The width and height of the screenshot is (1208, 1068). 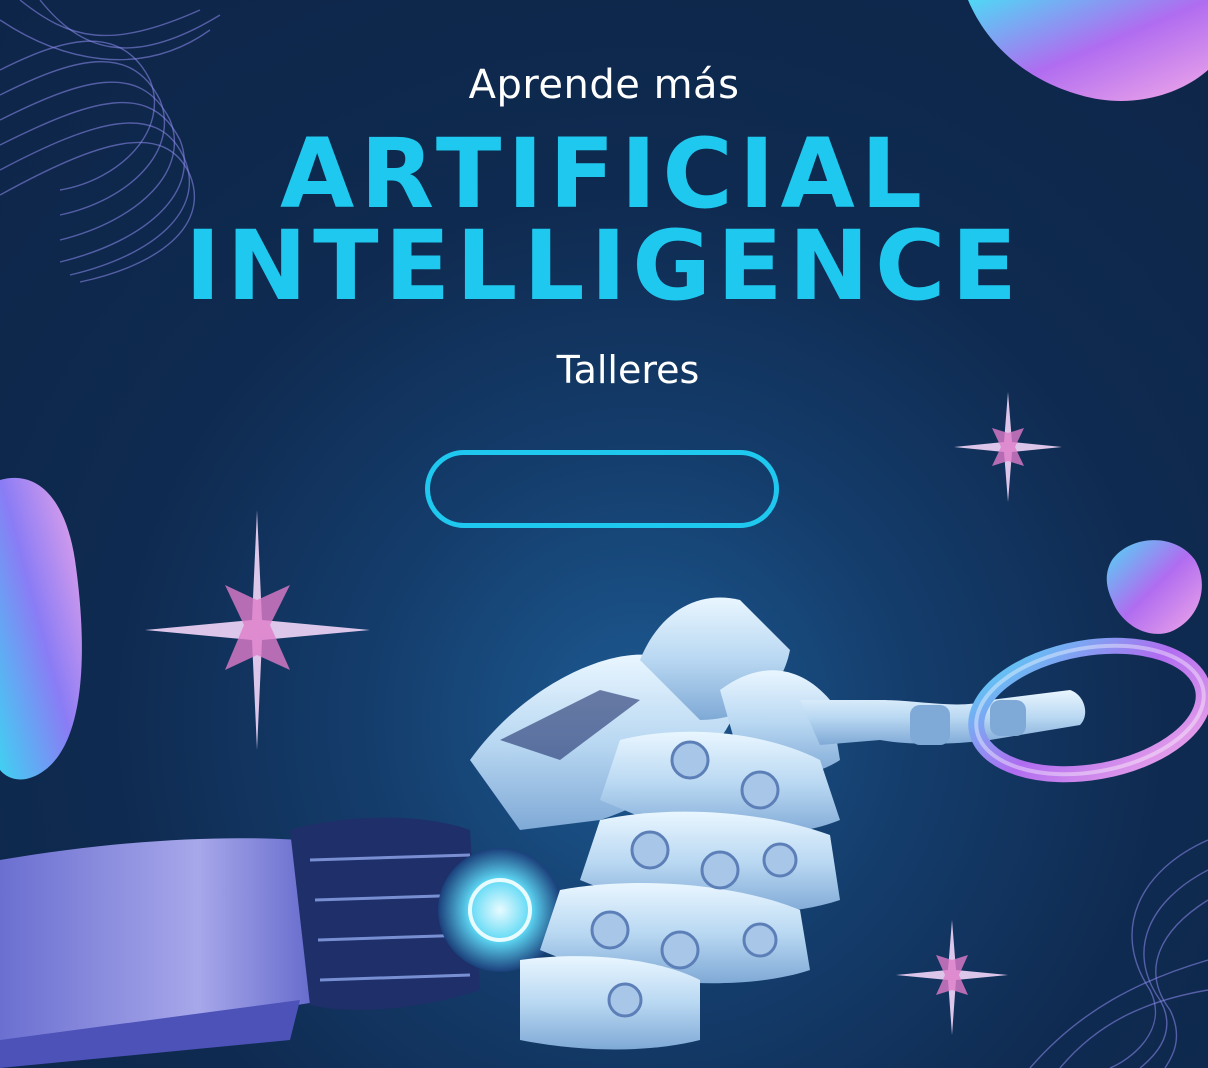 What do you see at coordinates (41, 628) in the screenshot?
I see `iridescent-blob-left` at bounding box center [41, 628].